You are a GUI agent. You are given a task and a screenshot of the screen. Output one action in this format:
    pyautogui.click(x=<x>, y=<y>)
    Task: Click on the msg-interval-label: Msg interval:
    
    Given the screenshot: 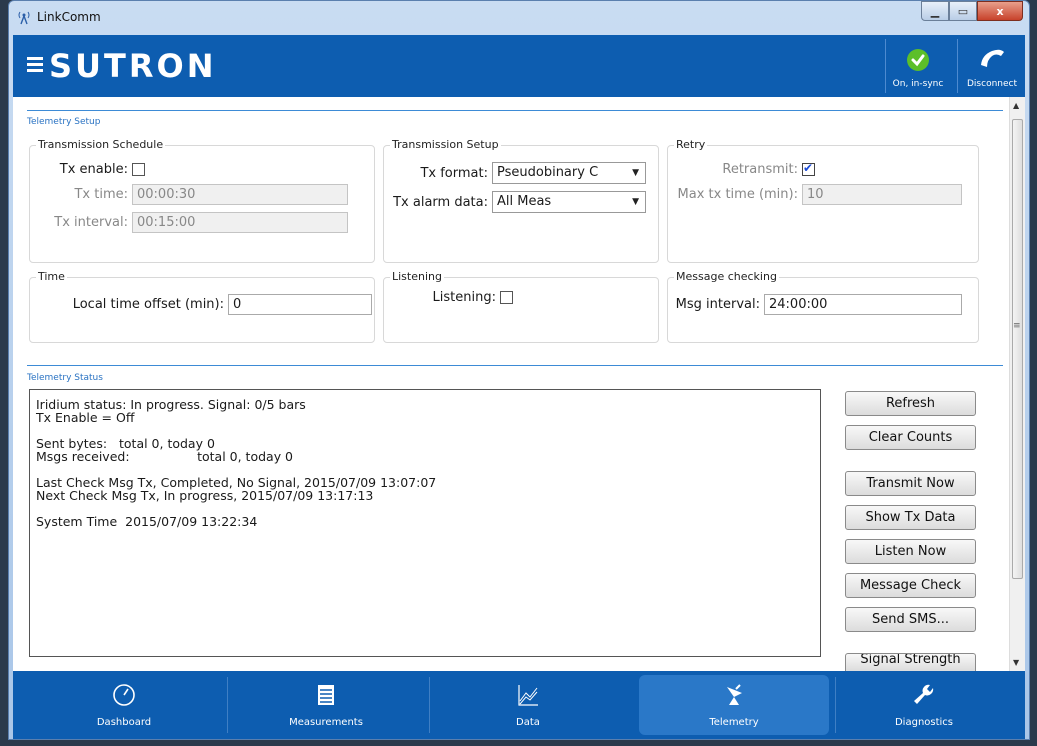 What is the action you would take?
    pyautogui.click(x=717, y=304)
    